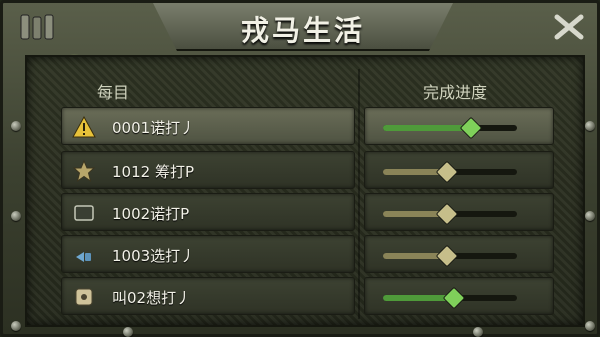 The image size is (600, 337). Describe the element at coordinates (84, 213) in the screenshot. I see `screen-icon` at that location.